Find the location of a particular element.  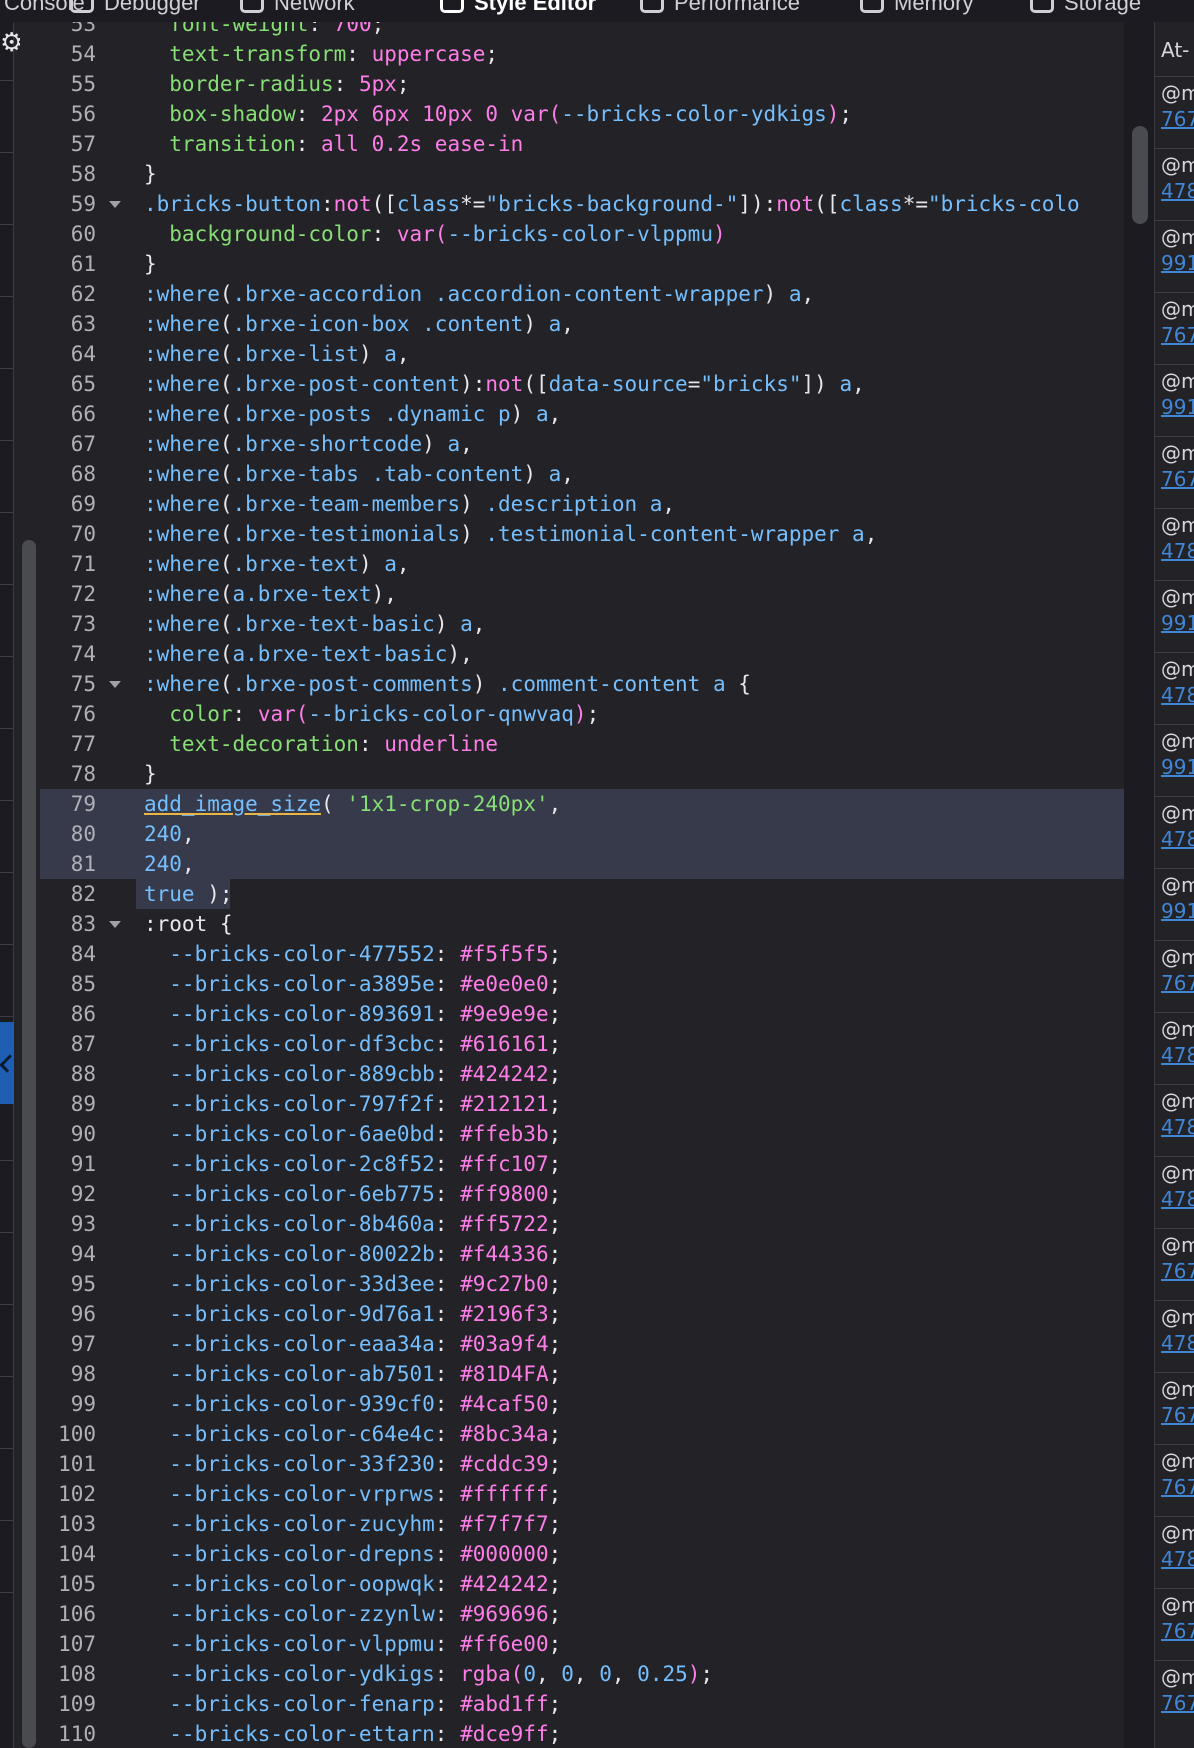

sidebar-scrollbar-thumb is located at coordinates (29, 1144).